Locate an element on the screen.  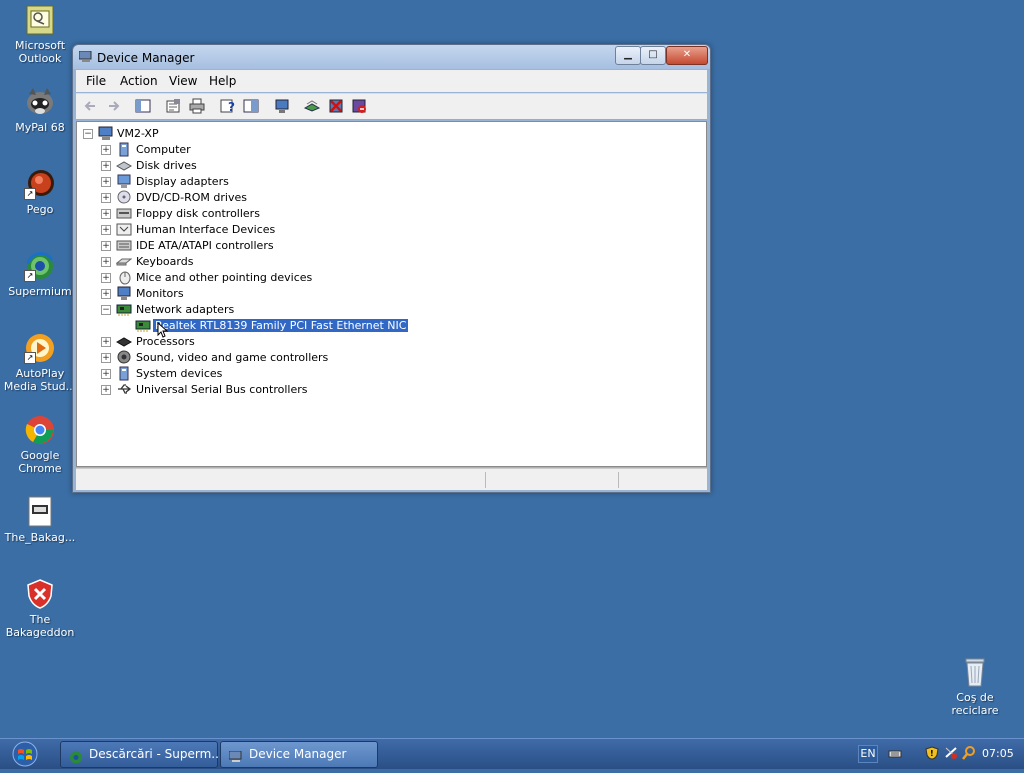
taskbar-button-device-manager: Device Manager is located at coordinates (299, 754).